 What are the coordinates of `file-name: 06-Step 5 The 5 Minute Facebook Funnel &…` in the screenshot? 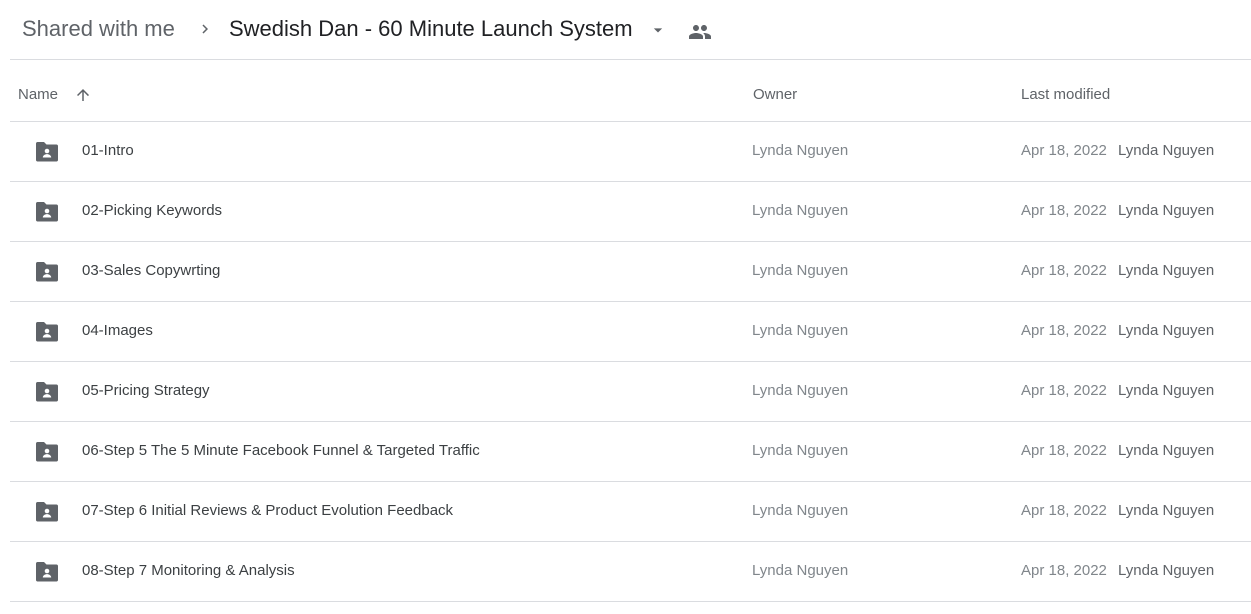 It's located at (281, 450).